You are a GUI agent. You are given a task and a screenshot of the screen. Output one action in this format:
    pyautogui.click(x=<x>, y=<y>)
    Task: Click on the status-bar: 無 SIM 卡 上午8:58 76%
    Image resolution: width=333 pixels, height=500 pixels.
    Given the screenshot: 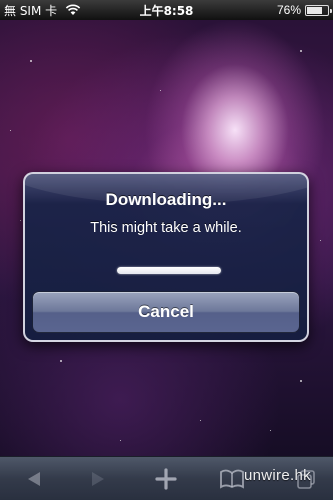 What is the action you would take?
    pyautogui.click(x=166, y=10)
    